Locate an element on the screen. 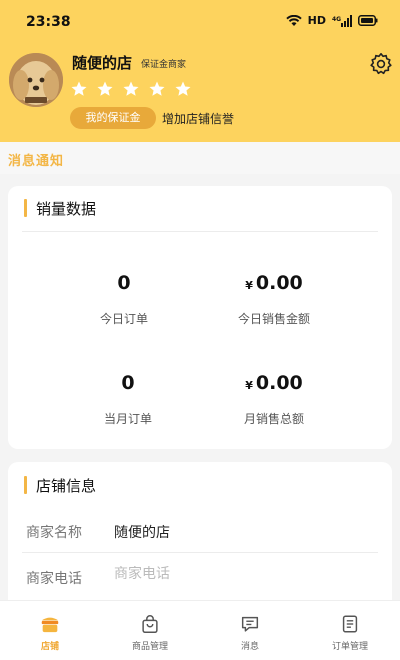 This screenshot has height=660, width=400. month-amount-value: ¥0.00 is located at coordinates (274, 383).